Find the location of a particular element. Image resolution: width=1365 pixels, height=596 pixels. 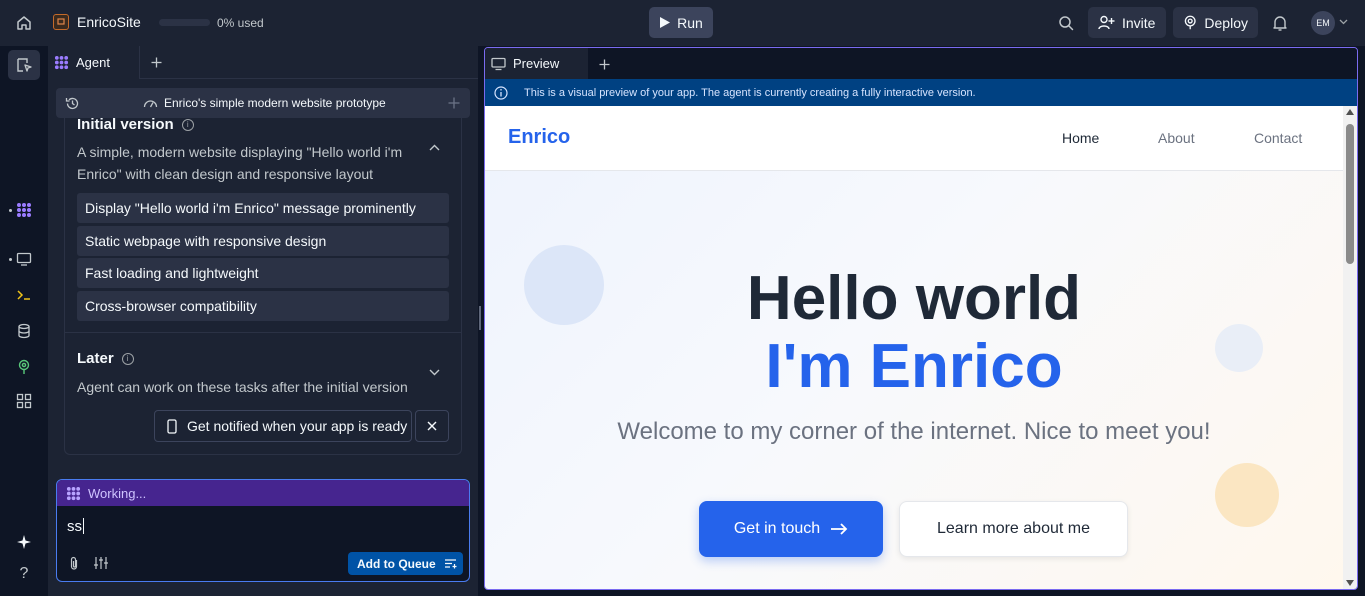

deployments-icon is located at coordinates (24, 367).